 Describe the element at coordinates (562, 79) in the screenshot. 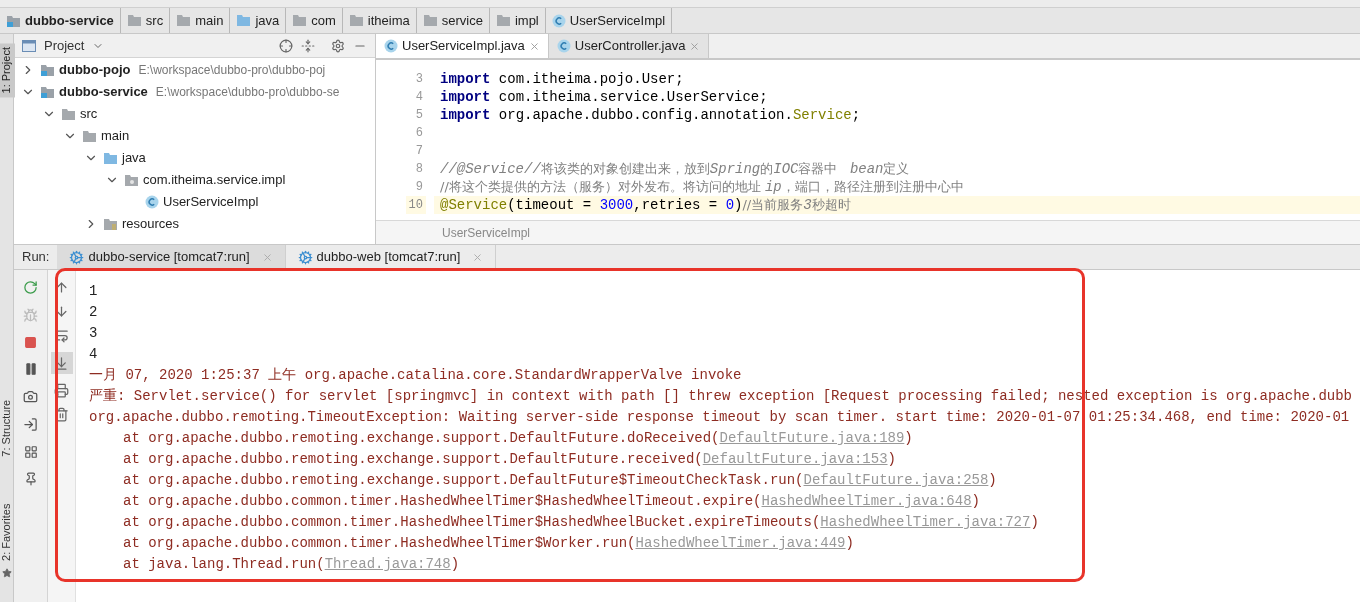

I see `code-line: import com.itheima.pojo.User;` at that location.